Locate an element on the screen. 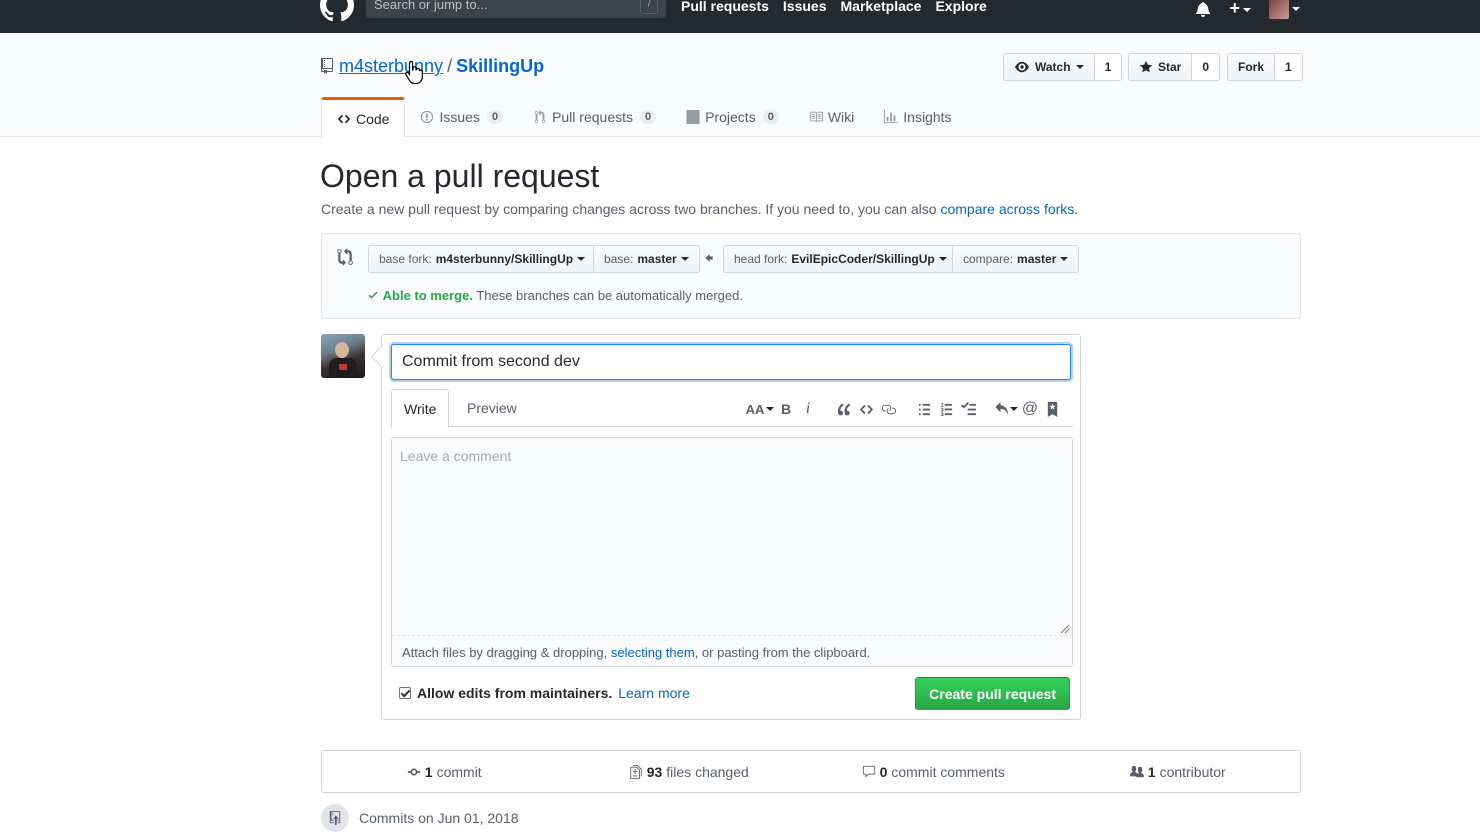 The height and width of the screenshot is (832, 1480). link-button is located at coordinates (888, 409).